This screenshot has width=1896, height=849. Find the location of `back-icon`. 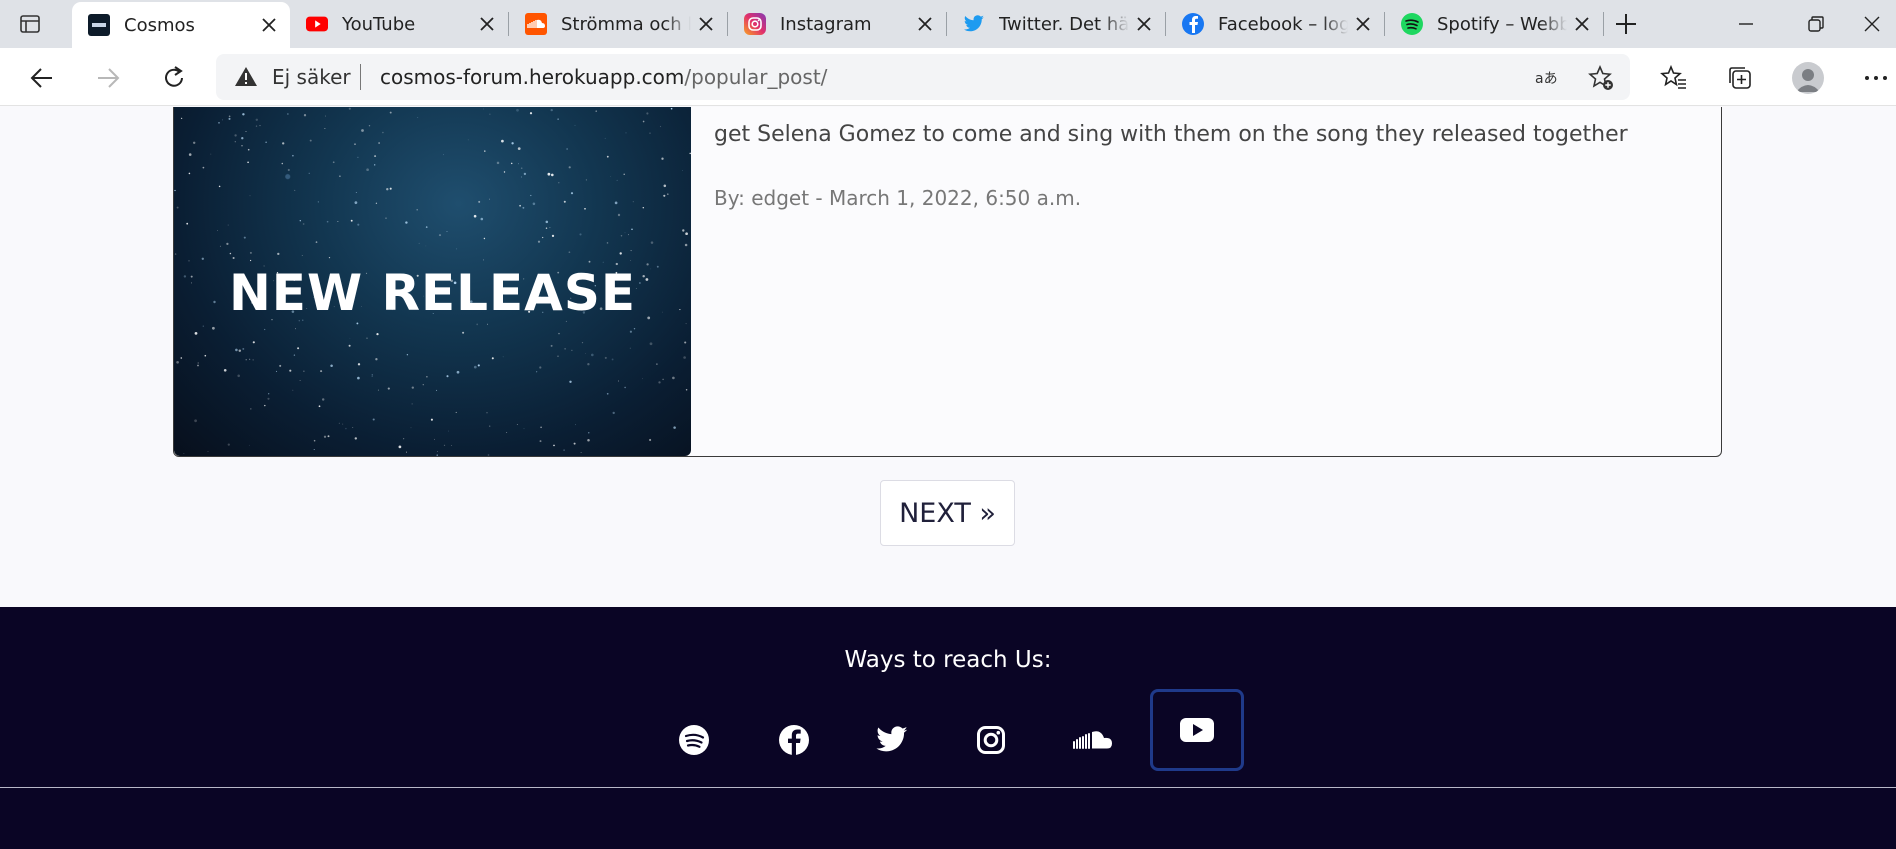

back-icon is located at coordinates (42, 78).